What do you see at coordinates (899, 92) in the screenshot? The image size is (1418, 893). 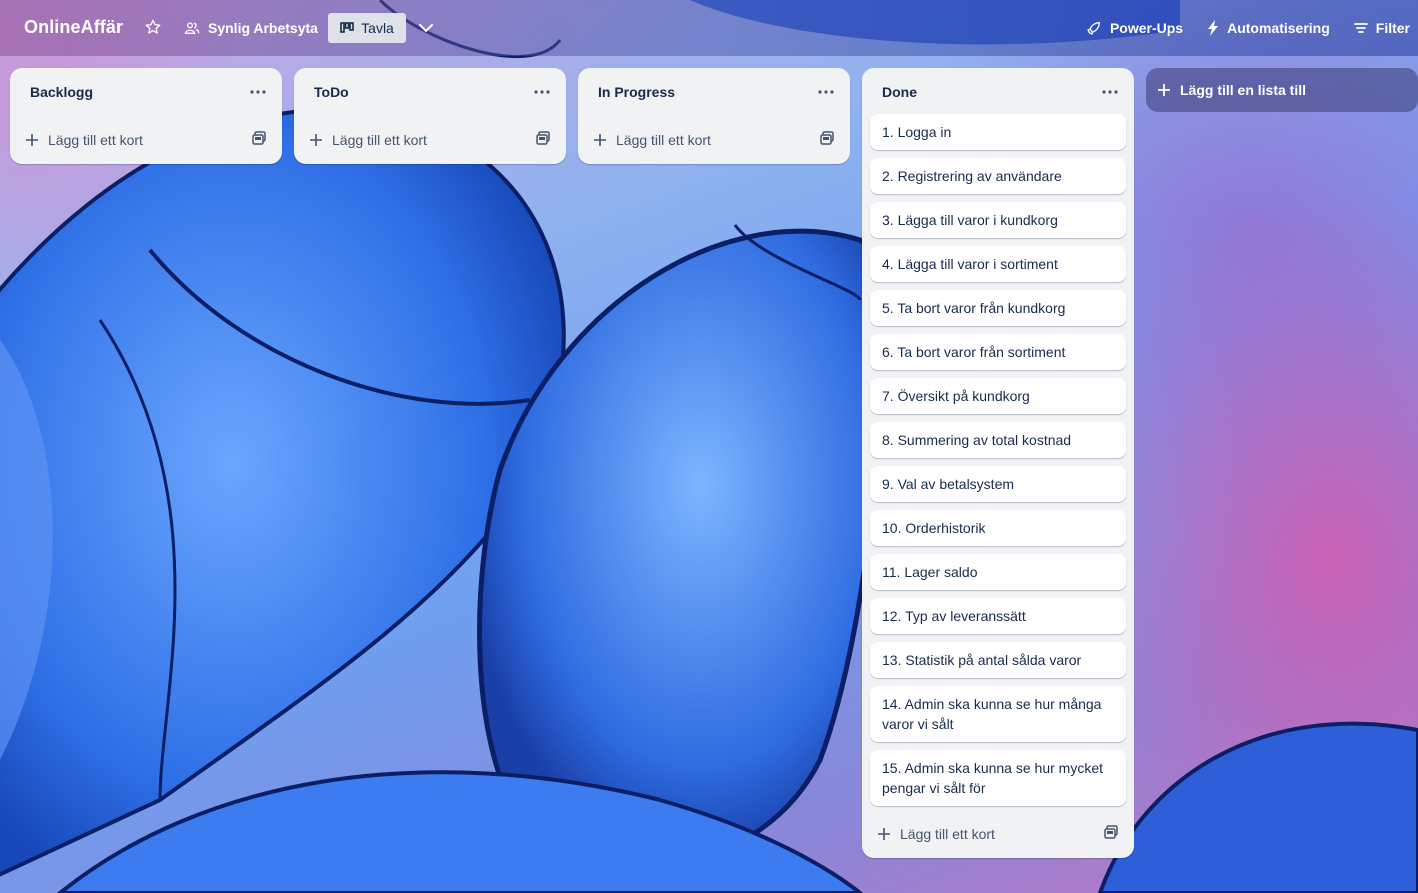 I see `list-title: Done` at bounding box center [899, 92].